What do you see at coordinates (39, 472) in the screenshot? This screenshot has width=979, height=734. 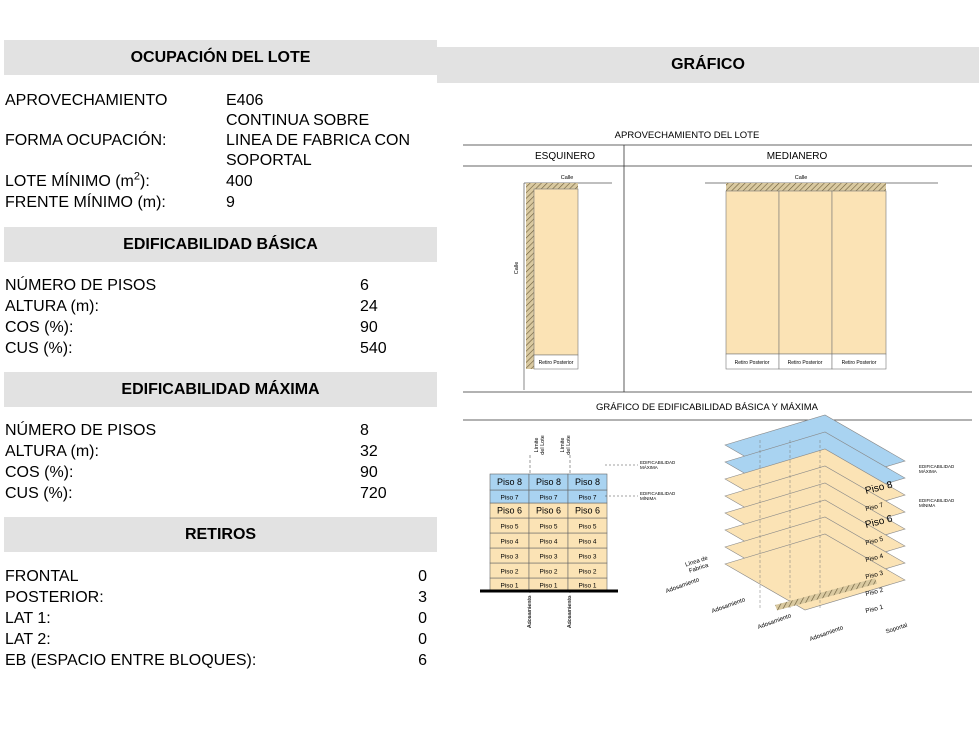 I see `maxima-row-label: COS (%):` at bounding box center [39, 472].